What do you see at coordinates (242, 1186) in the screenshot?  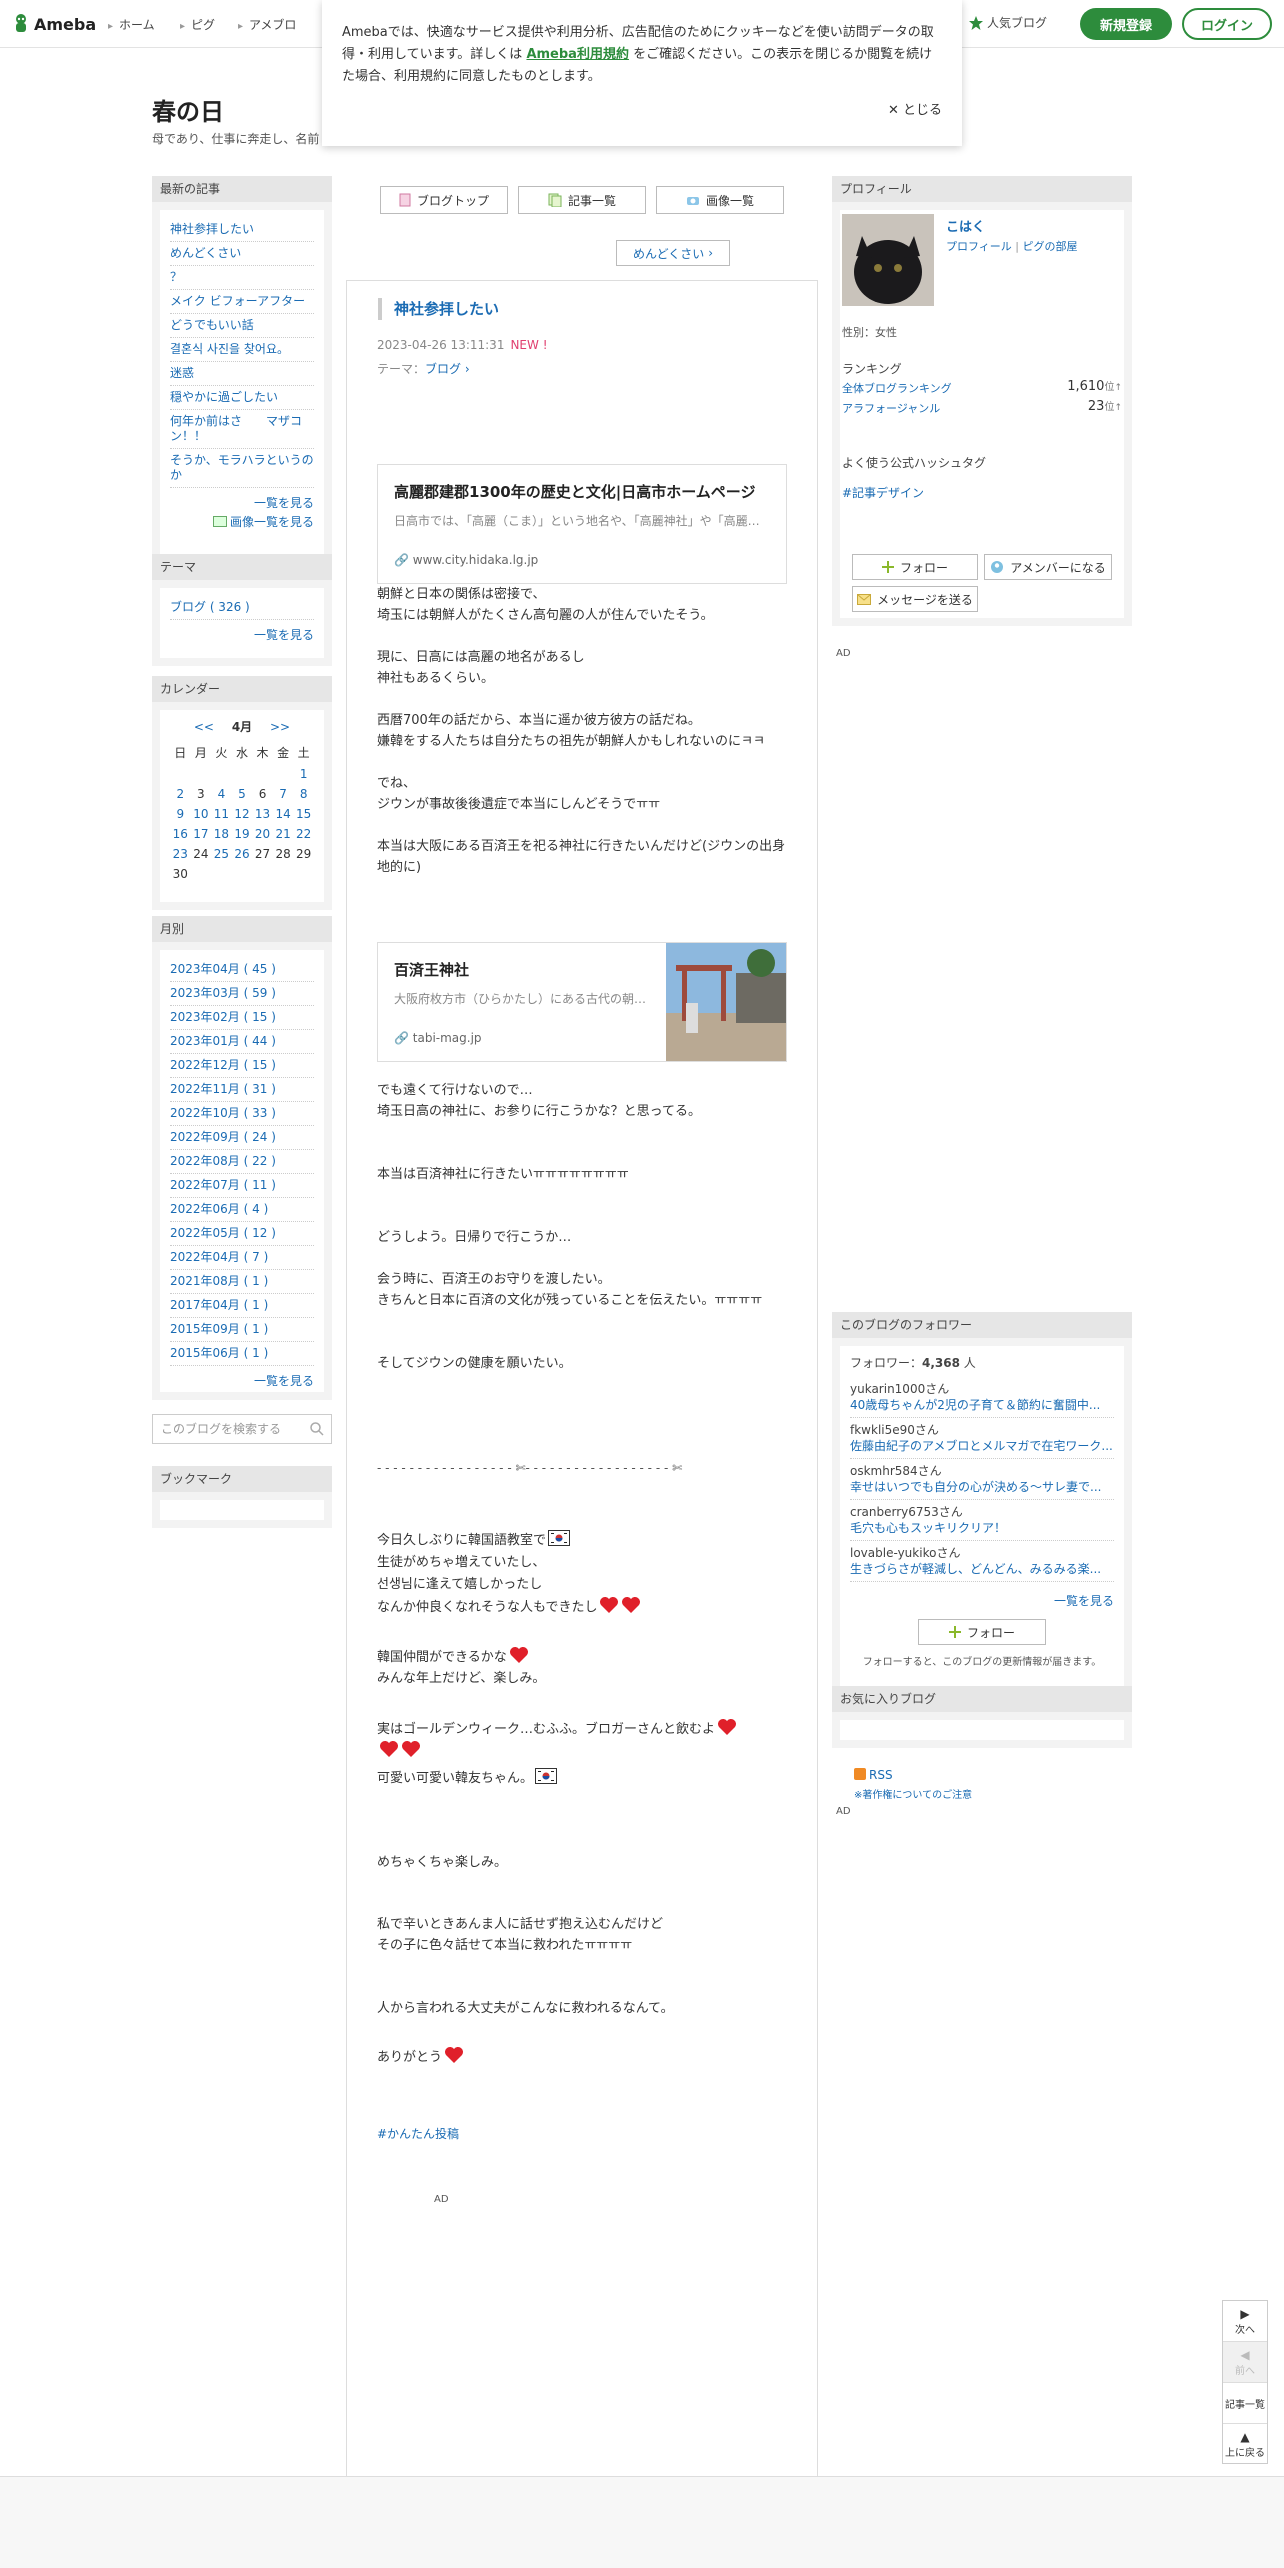 I see `month-archive-link: 2022年07月 ( 11 )` at bounding box center [242, 1186].